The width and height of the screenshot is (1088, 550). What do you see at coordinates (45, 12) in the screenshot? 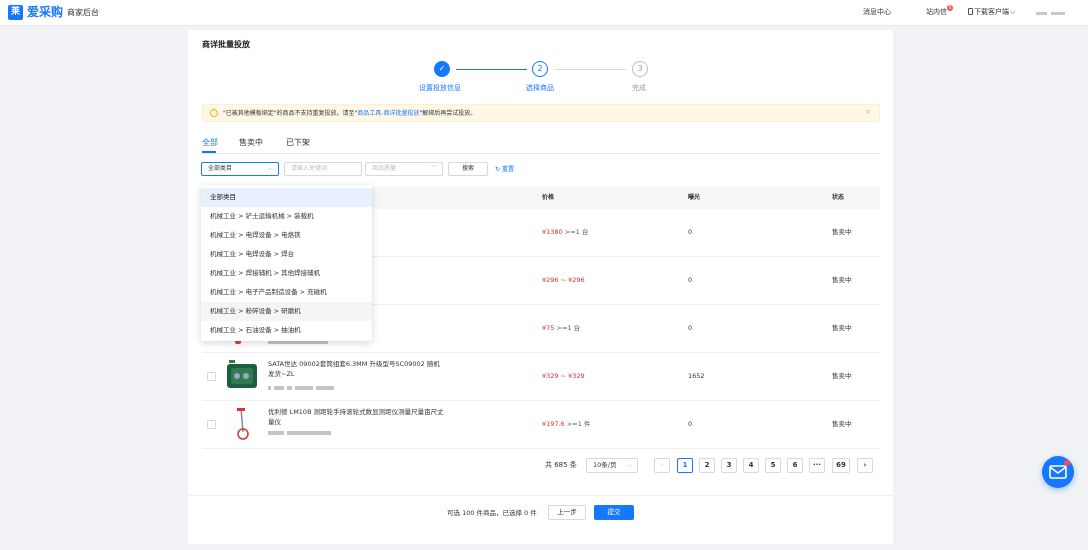
I see `brand-name: 爱采购` at bounding box center [45, 12].